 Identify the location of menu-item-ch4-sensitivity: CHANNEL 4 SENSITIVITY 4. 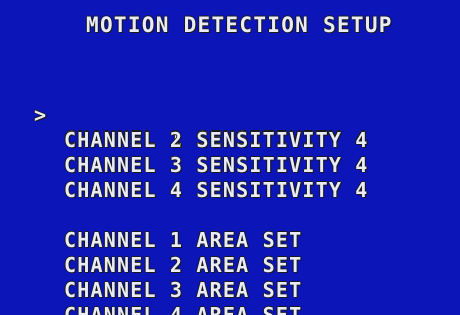
(183, 178).